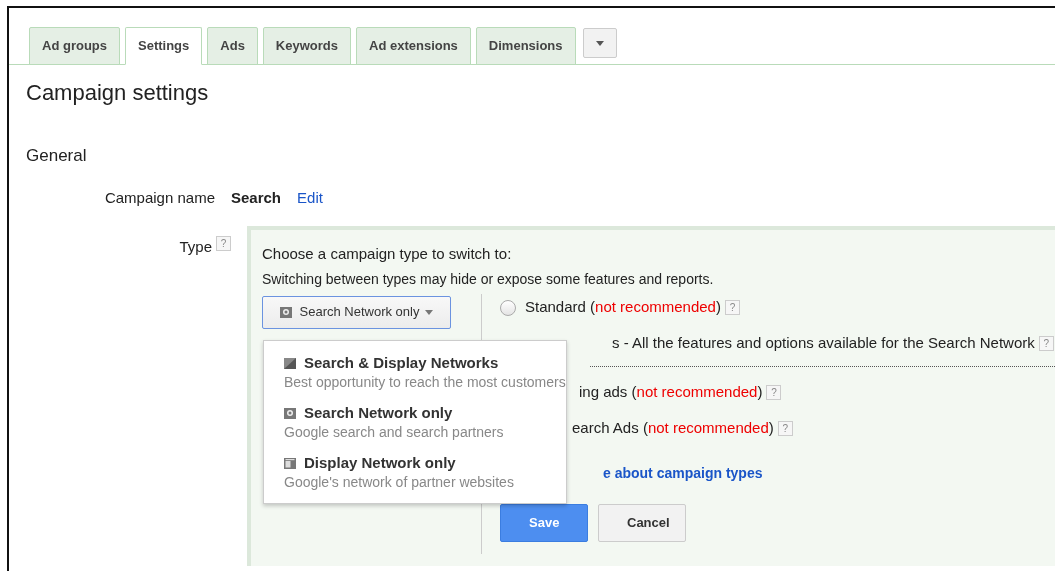 This screenshot has height=571, width=1055. I want to click on learn-more-link: e about campaign types, so click(829, 473).